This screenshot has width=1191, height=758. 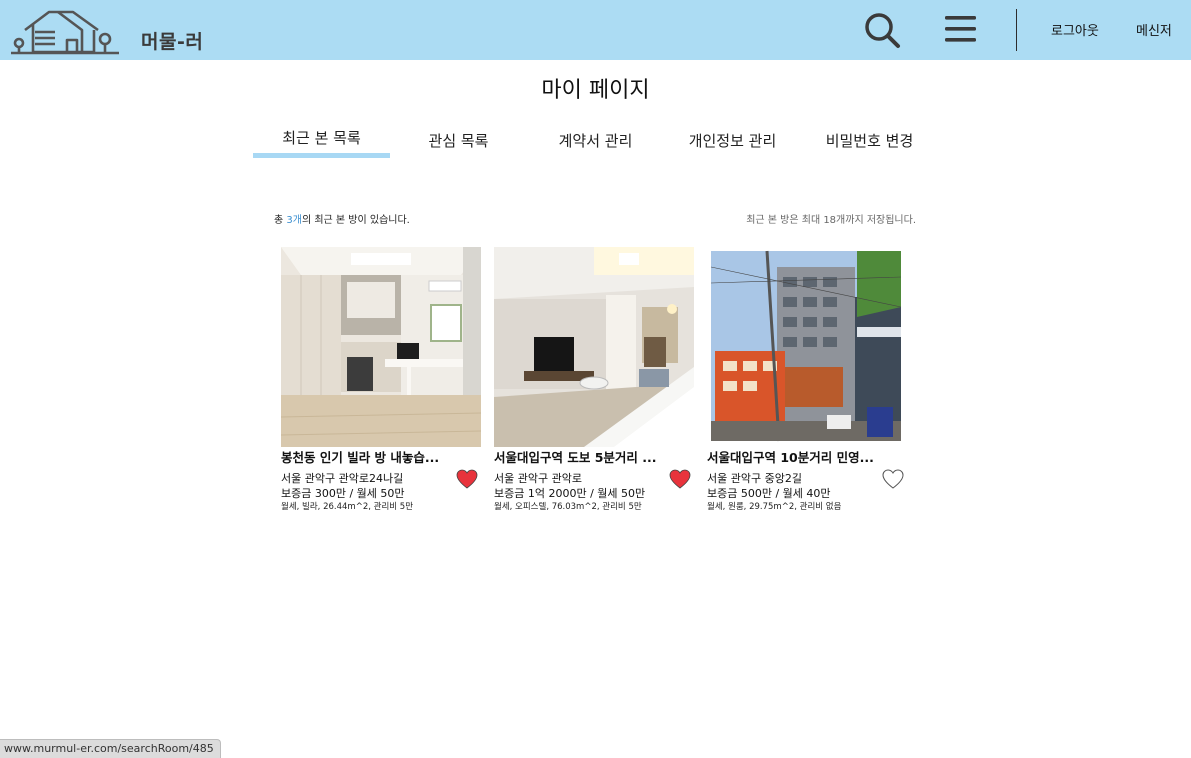 I want to click on tab-favorites: 관심 목록, so click(x=458, y=143).